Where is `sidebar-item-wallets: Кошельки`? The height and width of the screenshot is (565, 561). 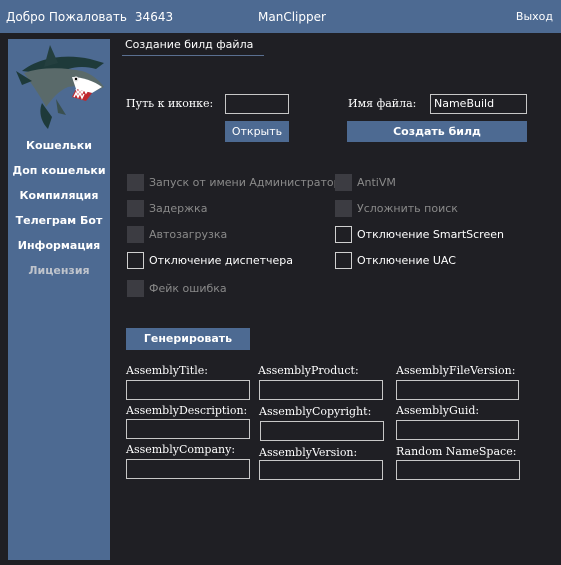
sidebar-item-wallets: Кошельки is located at coordinates (59, 151).